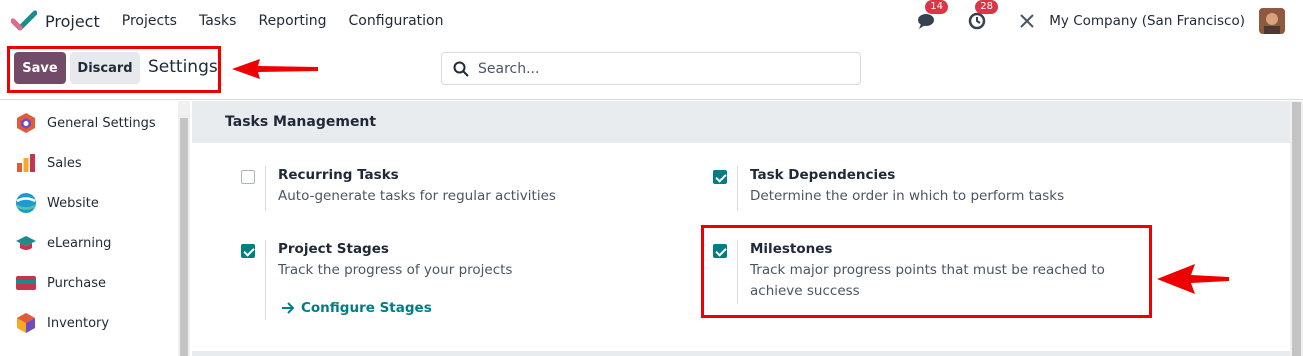 Image resolution: width=1303 pixels, height=356 pixels. I want to click on project-stages-title: Project Stages, so click(333, 249).